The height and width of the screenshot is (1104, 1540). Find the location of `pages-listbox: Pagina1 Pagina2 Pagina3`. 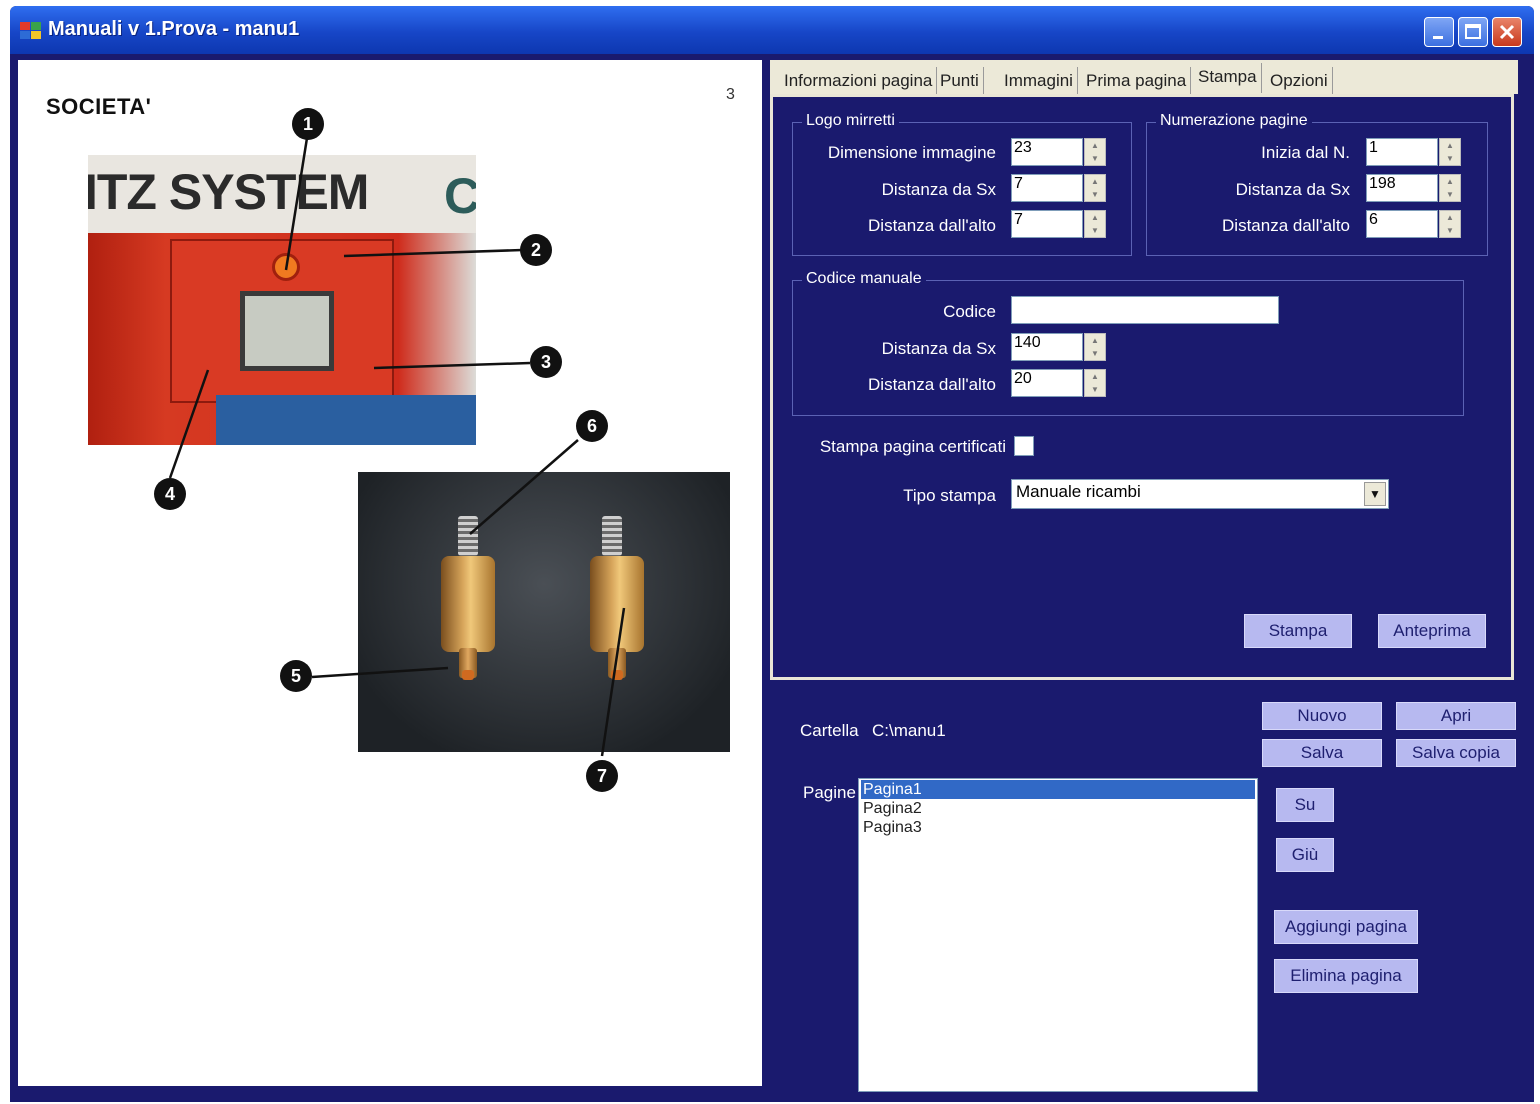

pages-listbox: Pagina1 Pagina2 Pagina3 is located at coordinates (1058, 935).